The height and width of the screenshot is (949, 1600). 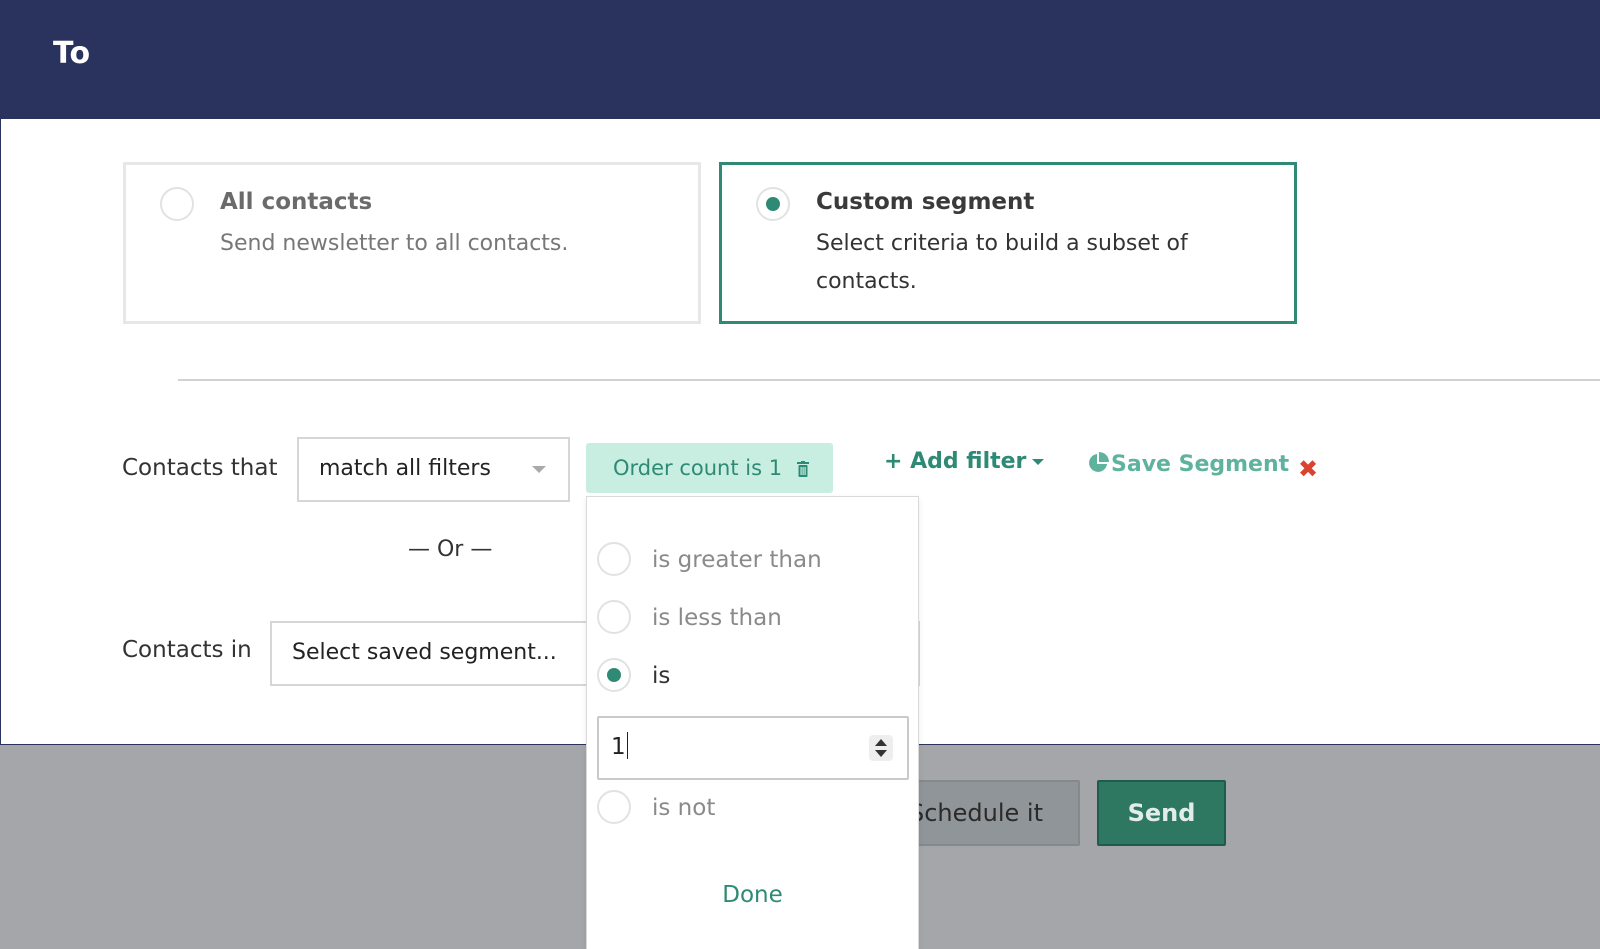 I want to click on add-filter-button: + Add filter, so click(x=964, y=461).